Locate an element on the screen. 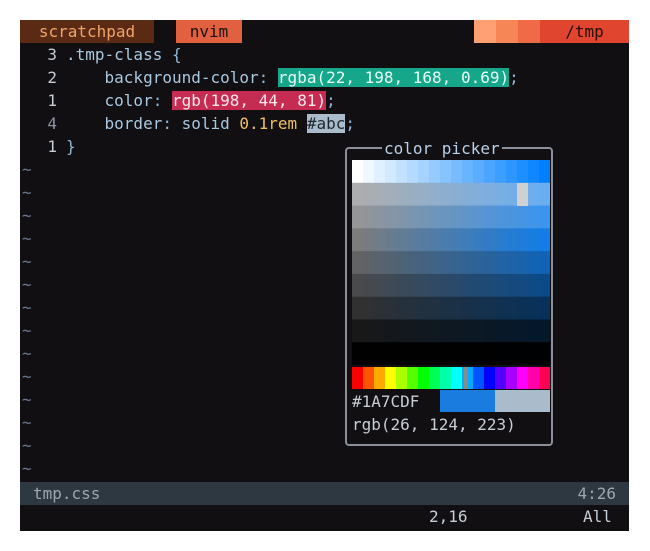  code-line: 1 color: rgb(198, 44, 81); is located at coordinates (178, 100).